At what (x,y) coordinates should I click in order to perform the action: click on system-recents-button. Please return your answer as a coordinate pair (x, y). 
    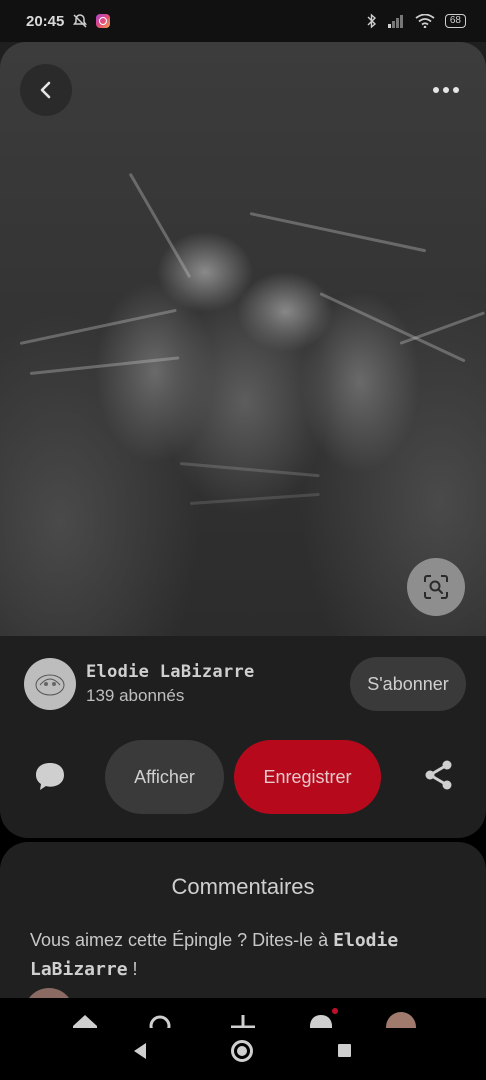
    Looking at the image, I should click on (344, 1050).